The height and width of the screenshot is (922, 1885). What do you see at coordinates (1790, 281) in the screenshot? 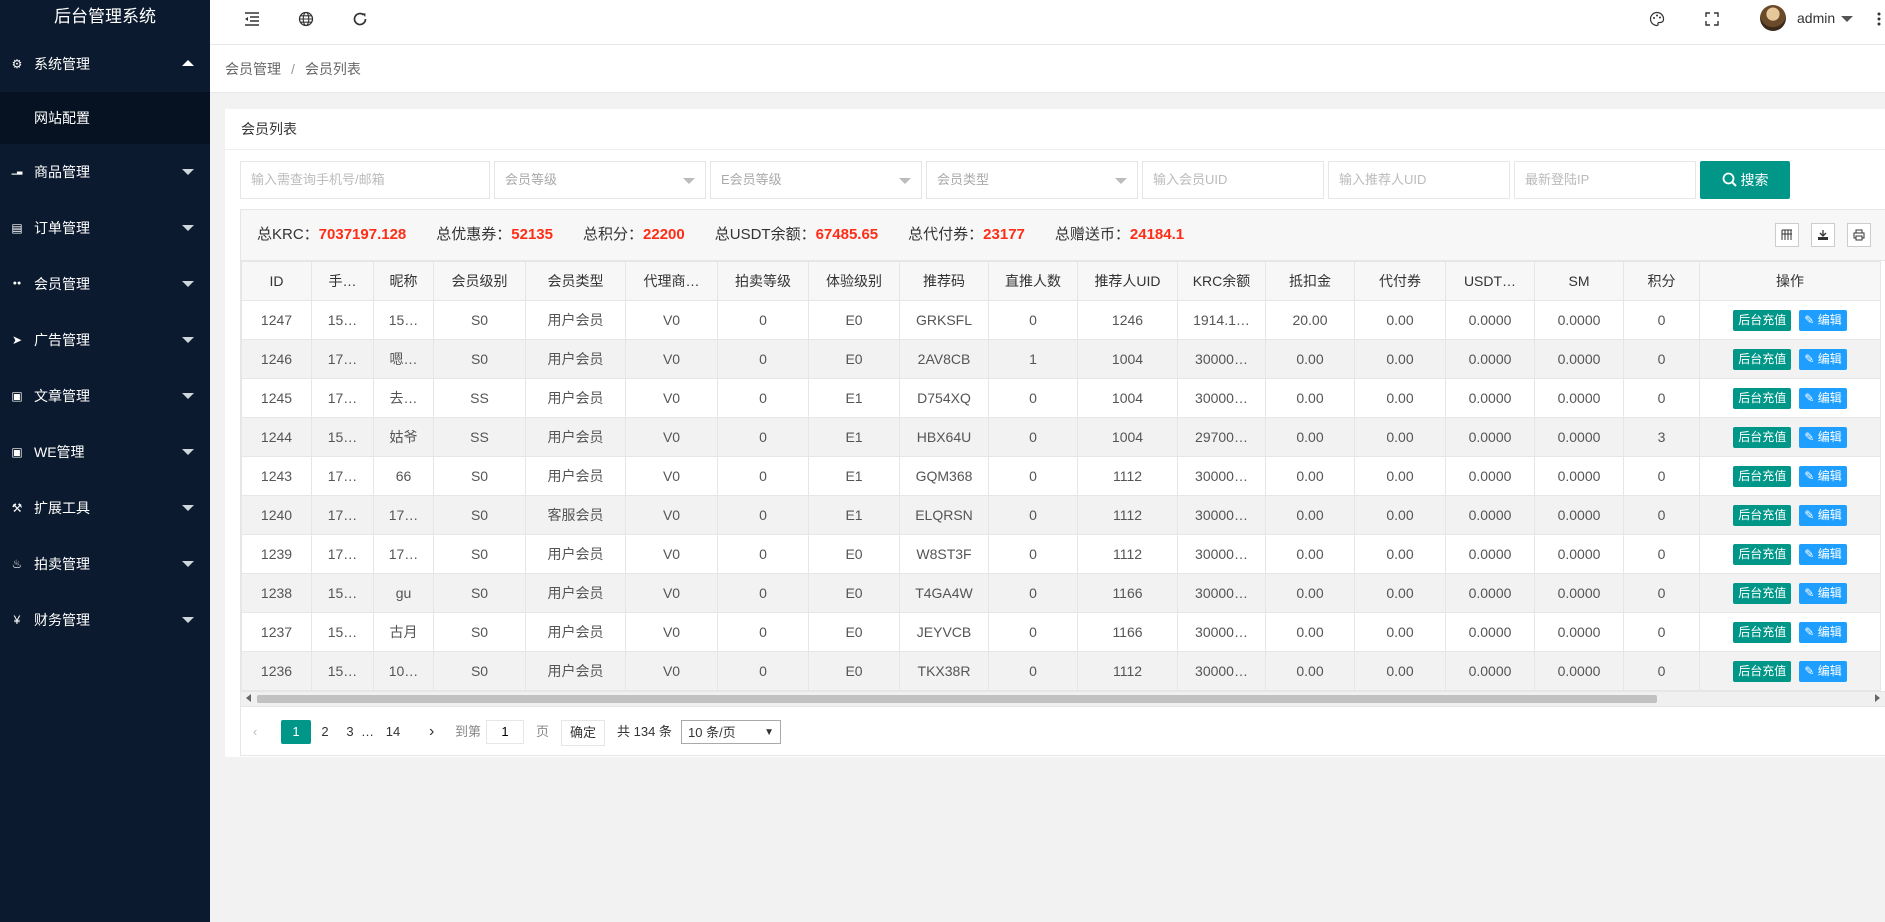
I see `column-header: 操作` at bounding box center [1790, 281].